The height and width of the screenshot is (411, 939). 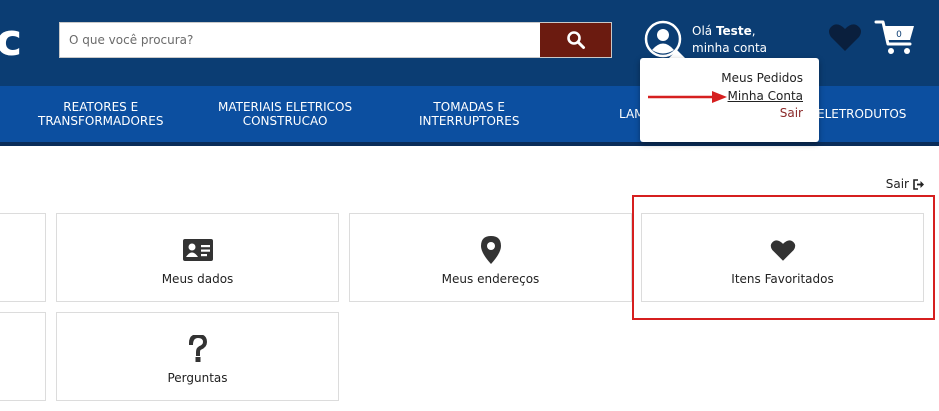 I want to click on nav-item-reatores: REATORES E TRANSFORMADORES, so click(x=100, y=114).